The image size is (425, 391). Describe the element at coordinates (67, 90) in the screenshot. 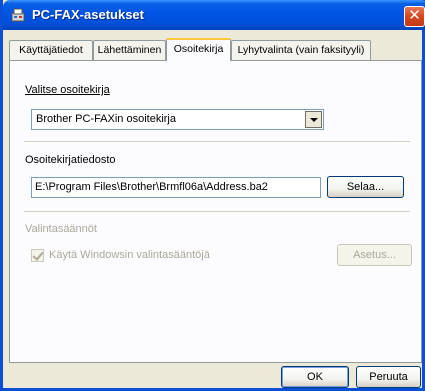

I see `select-address-book-label: Valitse osoitekirja` at that location.